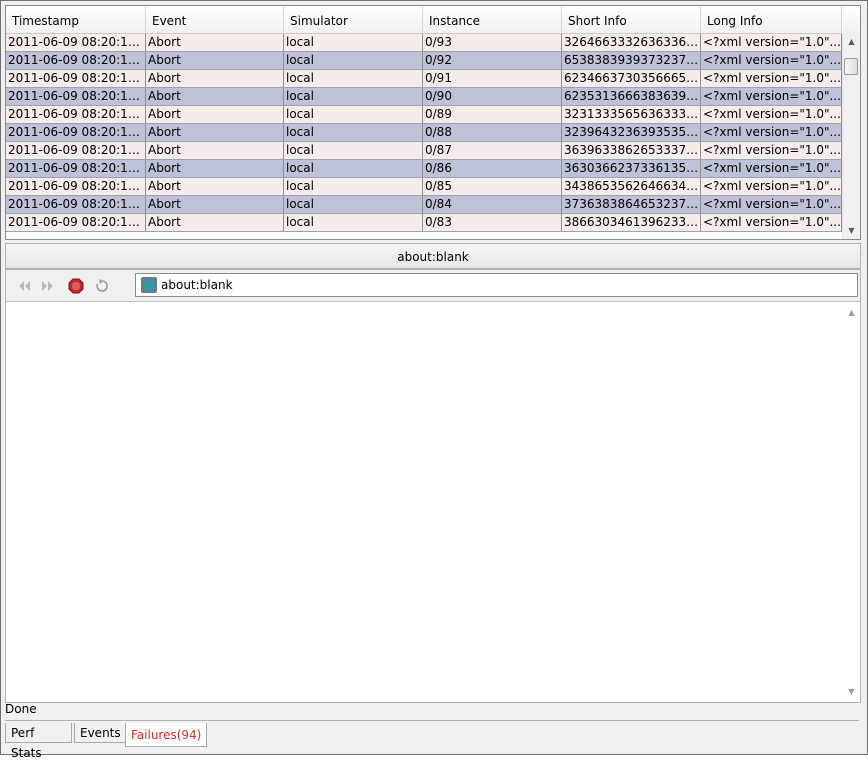 The height and width of the screenshot is (763, 868). Describe the element at coordinates (492, 96) in the screenshot. I see `table-cell: 0/90` at that location.